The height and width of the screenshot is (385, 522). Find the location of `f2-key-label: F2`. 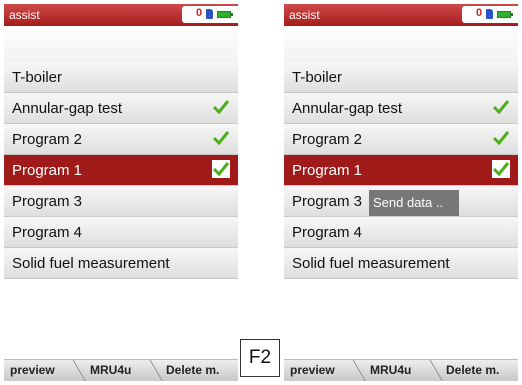

f2-key-label: F2 is located at coordinates (260, 357).